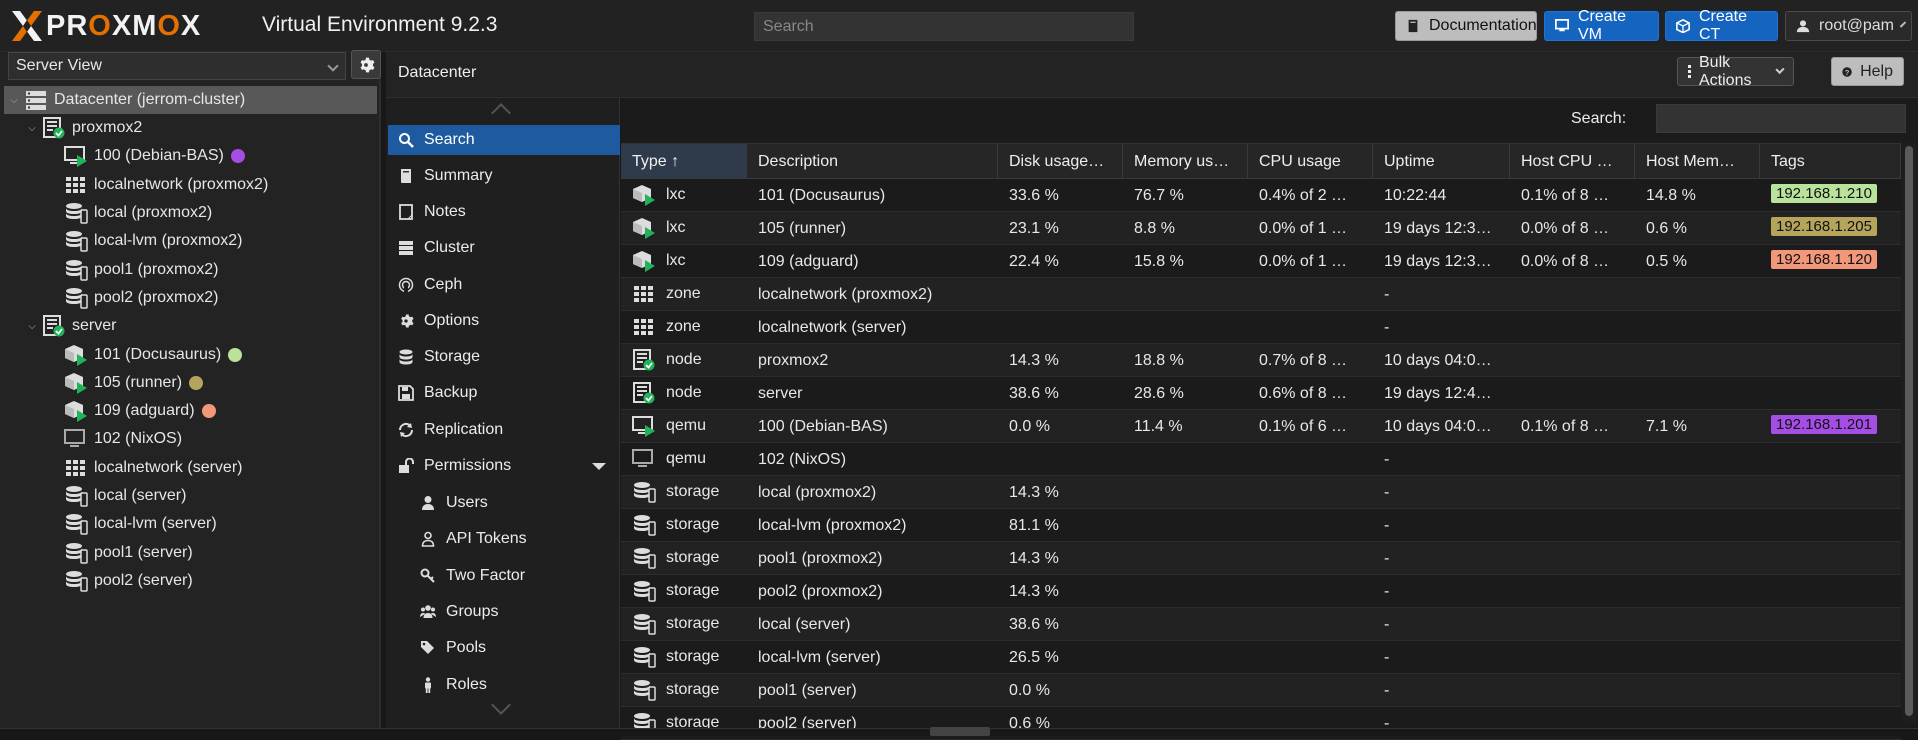 This screenshot has width=1918, height=740. Describe the element at coordinates (1824, 226) in the screenshot. I see `ip-tag-badge: 192.168.1.205` at that location.